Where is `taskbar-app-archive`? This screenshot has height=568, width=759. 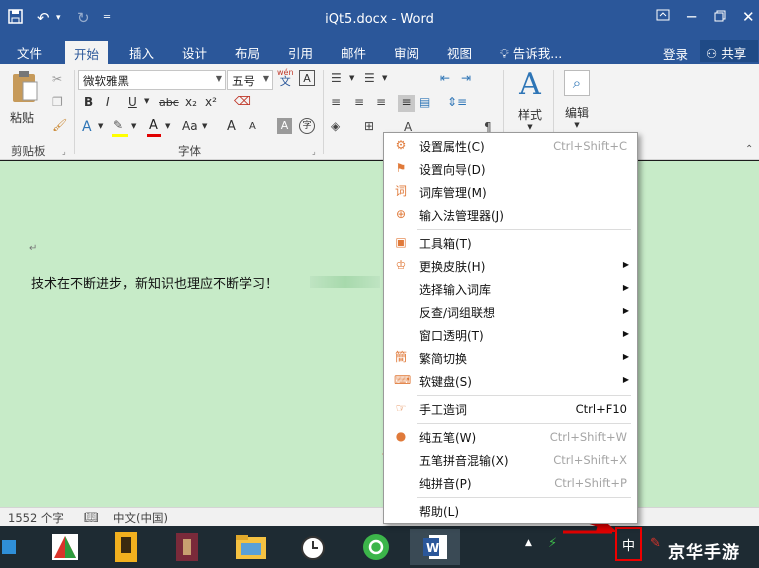
taskbar-app-archive is located at coordinates (187, 547).